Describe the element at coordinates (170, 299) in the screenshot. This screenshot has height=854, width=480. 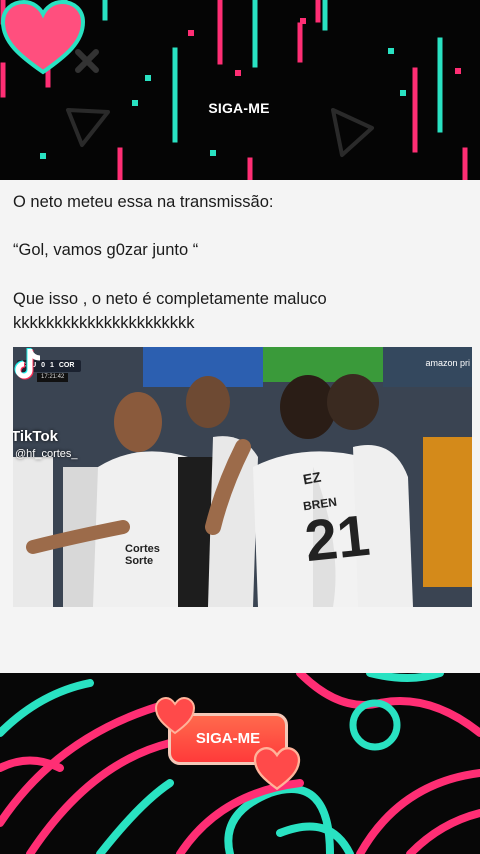
I see `post-text-line: Que isso , o neto é completamente maluco` at that location.